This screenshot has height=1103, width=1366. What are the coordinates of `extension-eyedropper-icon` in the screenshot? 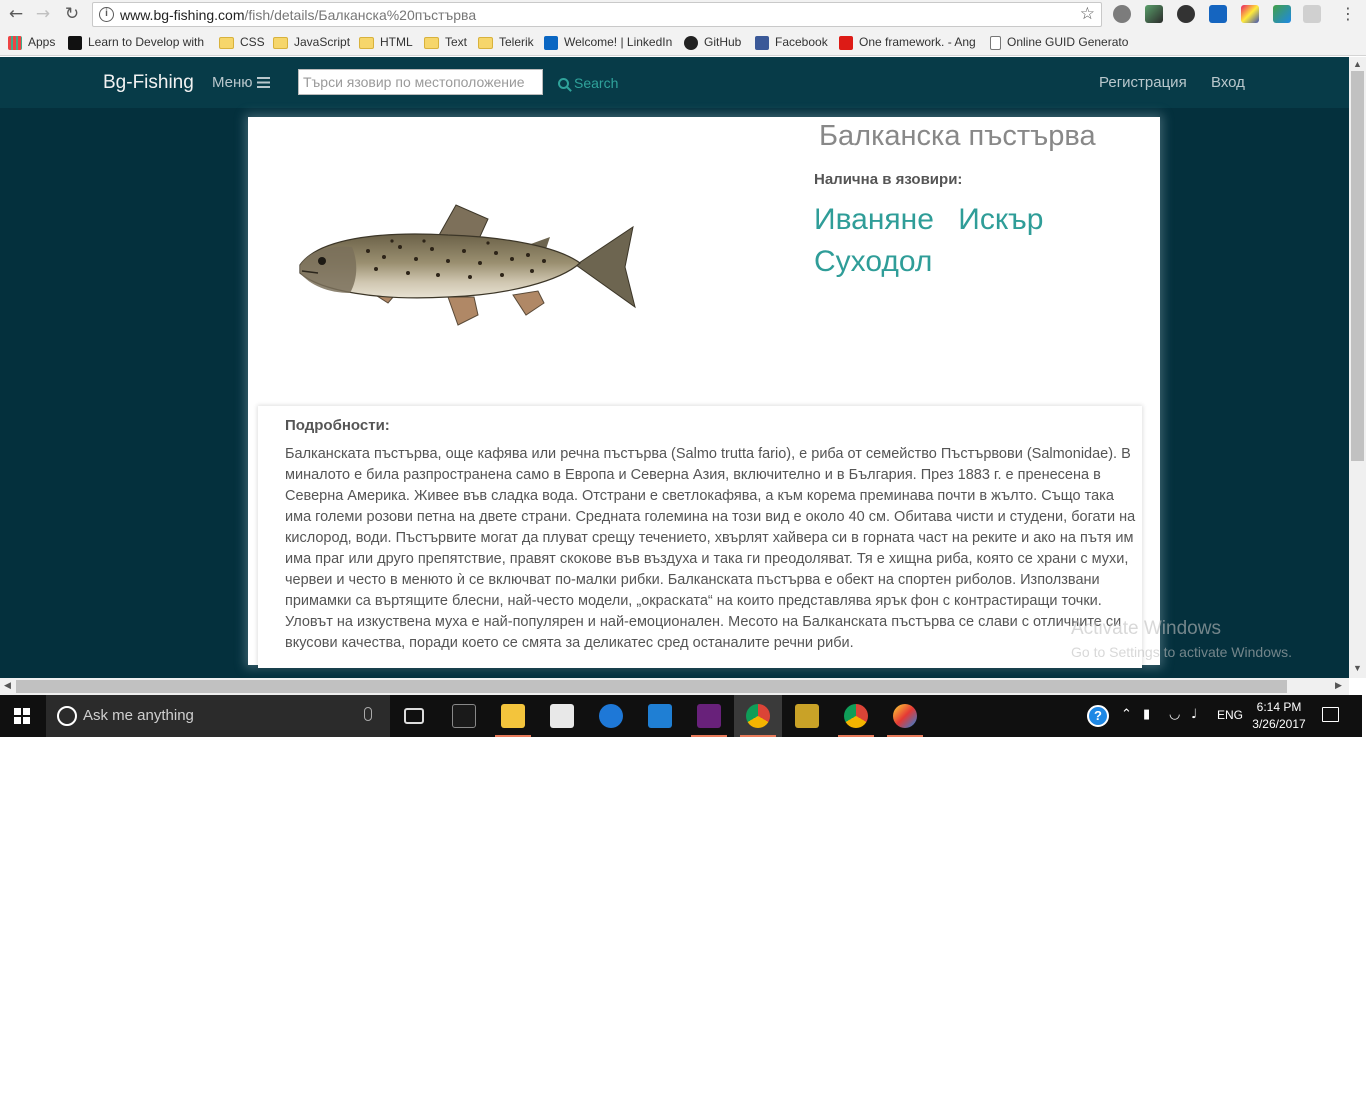 It's located at (1154, 14).